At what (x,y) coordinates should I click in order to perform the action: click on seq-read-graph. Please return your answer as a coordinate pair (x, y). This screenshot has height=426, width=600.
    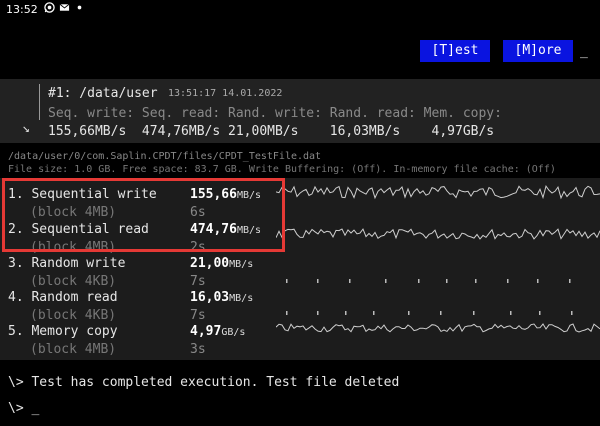
    Looking at the image, I should click on (438, 234).